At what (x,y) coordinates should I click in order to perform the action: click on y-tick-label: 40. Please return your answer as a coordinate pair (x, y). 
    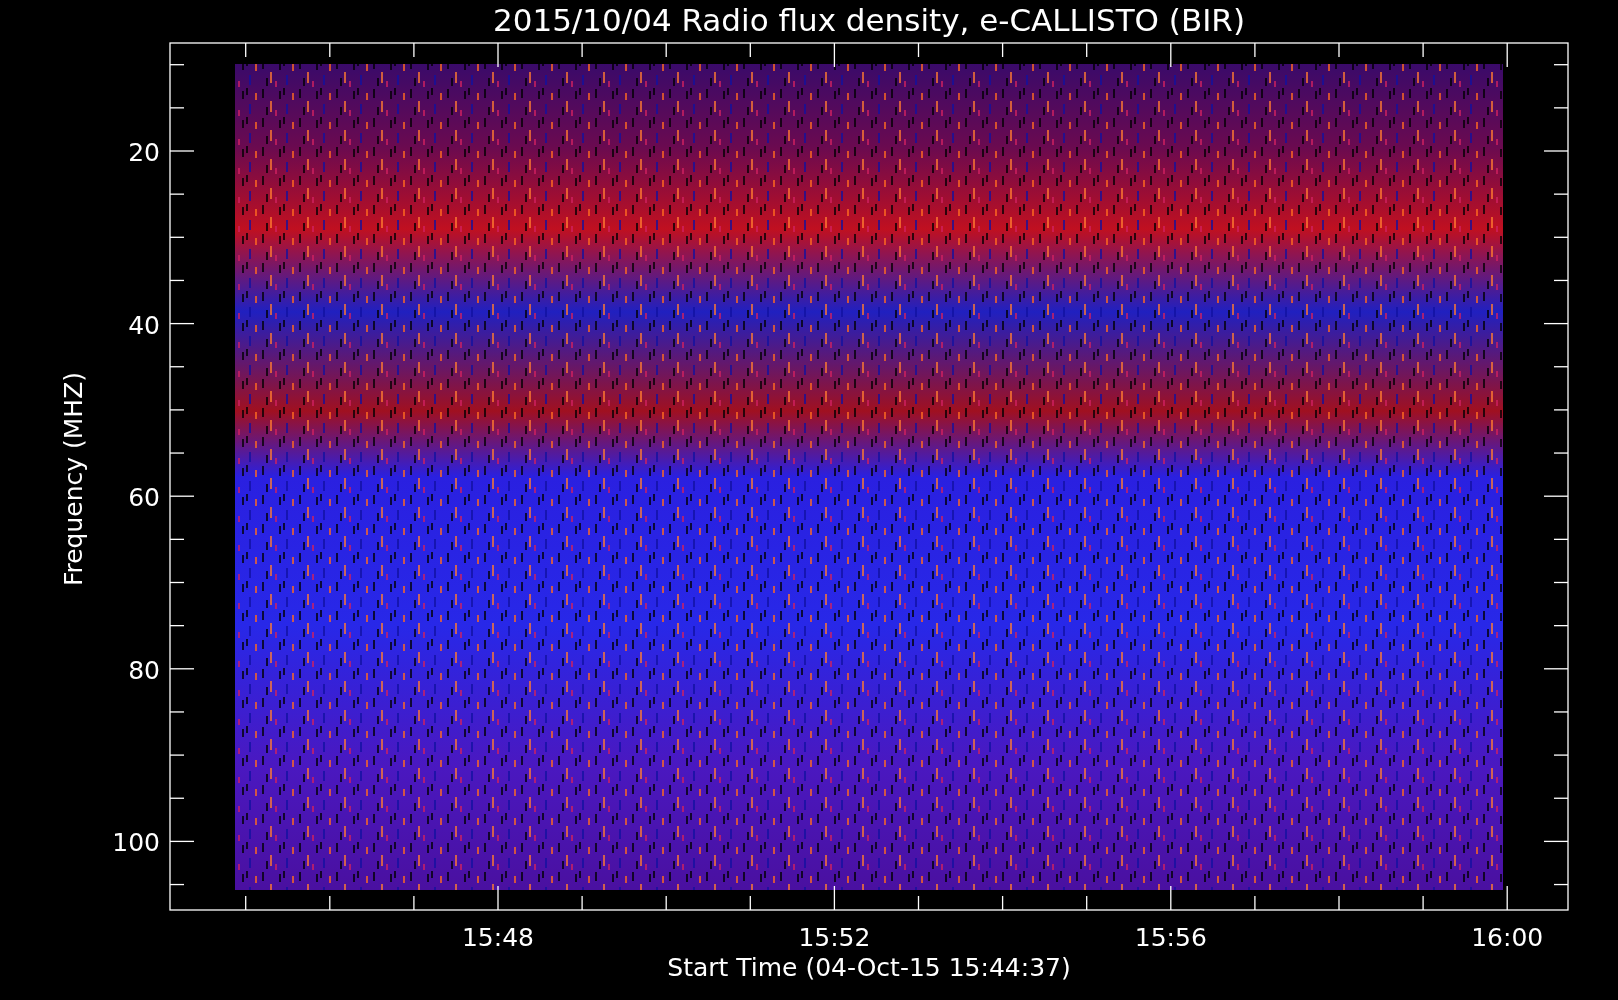
    Looking at the image, I should click on (144, 325).